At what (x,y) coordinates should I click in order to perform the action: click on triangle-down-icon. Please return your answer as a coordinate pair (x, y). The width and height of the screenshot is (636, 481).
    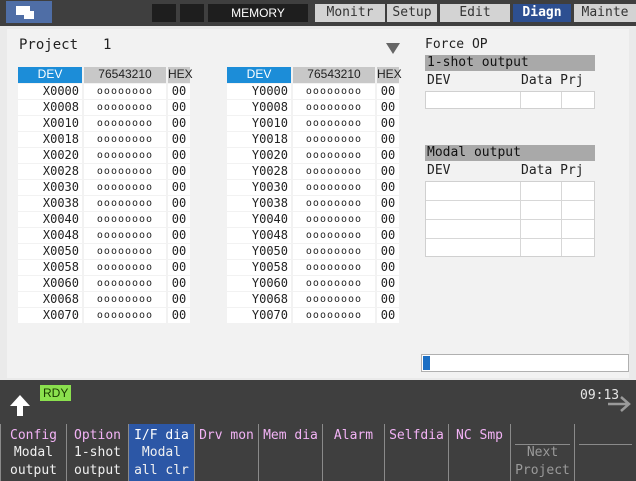
    Looking at the image, I should click on (393, 48).